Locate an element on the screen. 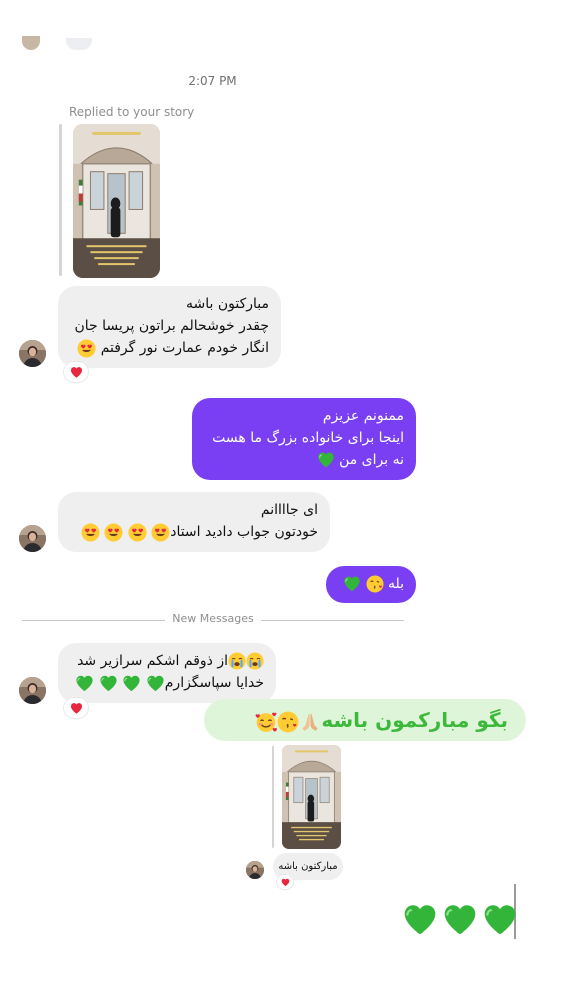 The image size is (563, 1000). message-line: ممنونم عزیزم is located at coordinates (363, 416).